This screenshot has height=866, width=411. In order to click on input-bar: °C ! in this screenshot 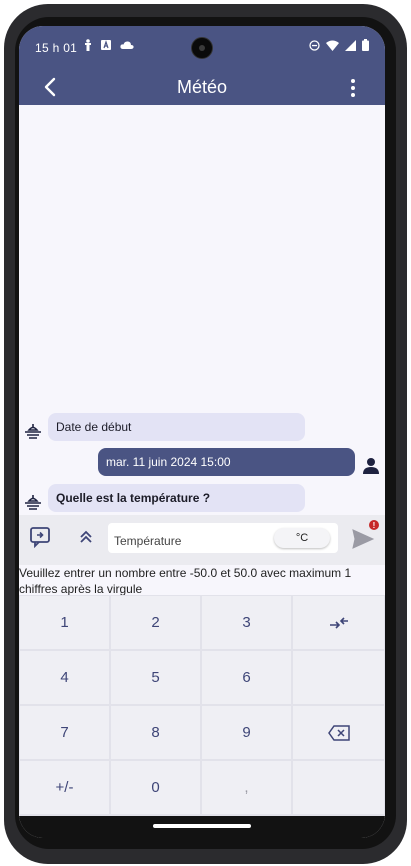, I will do `click(202, 540)`.